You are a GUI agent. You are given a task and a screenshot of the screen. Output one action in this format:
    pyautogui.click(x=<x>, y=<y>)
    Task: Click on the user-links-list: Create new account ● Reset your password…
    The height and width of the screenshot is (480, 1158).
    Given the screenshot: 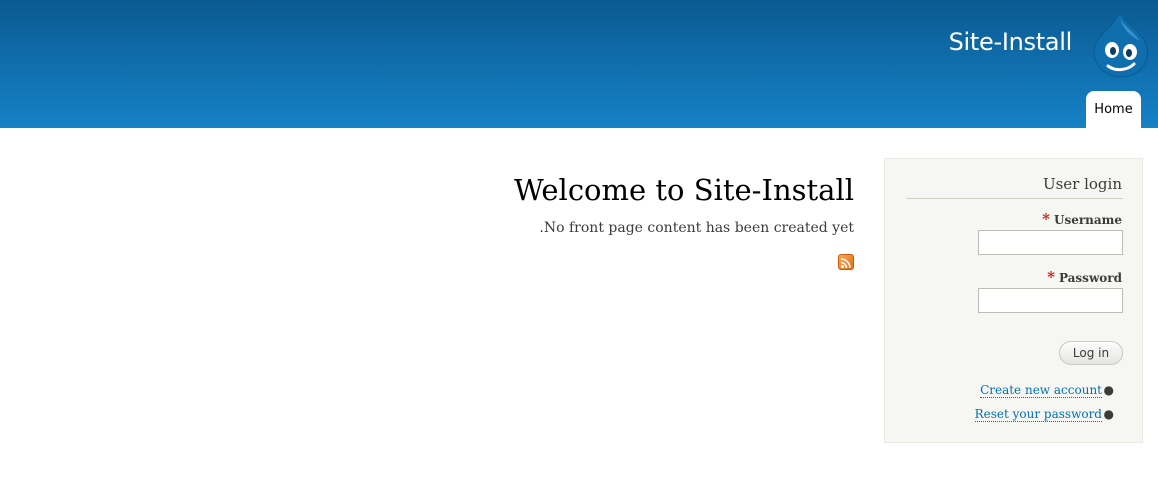 What is the action you would take?
    pyautogui.click(x=1044, y=405)
    